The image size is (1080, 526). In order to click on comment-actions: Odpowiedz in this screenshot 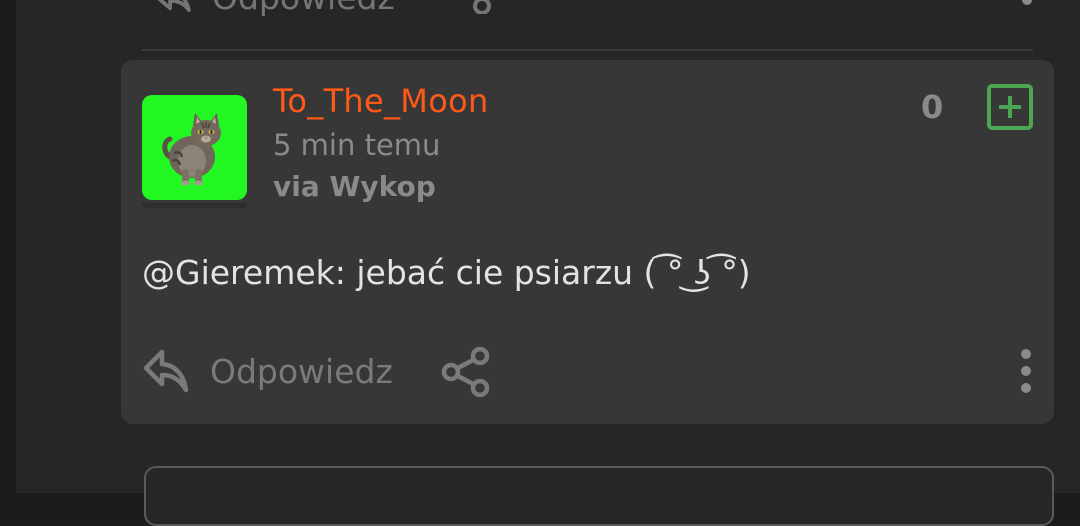, I will do `click(588, 374)`.